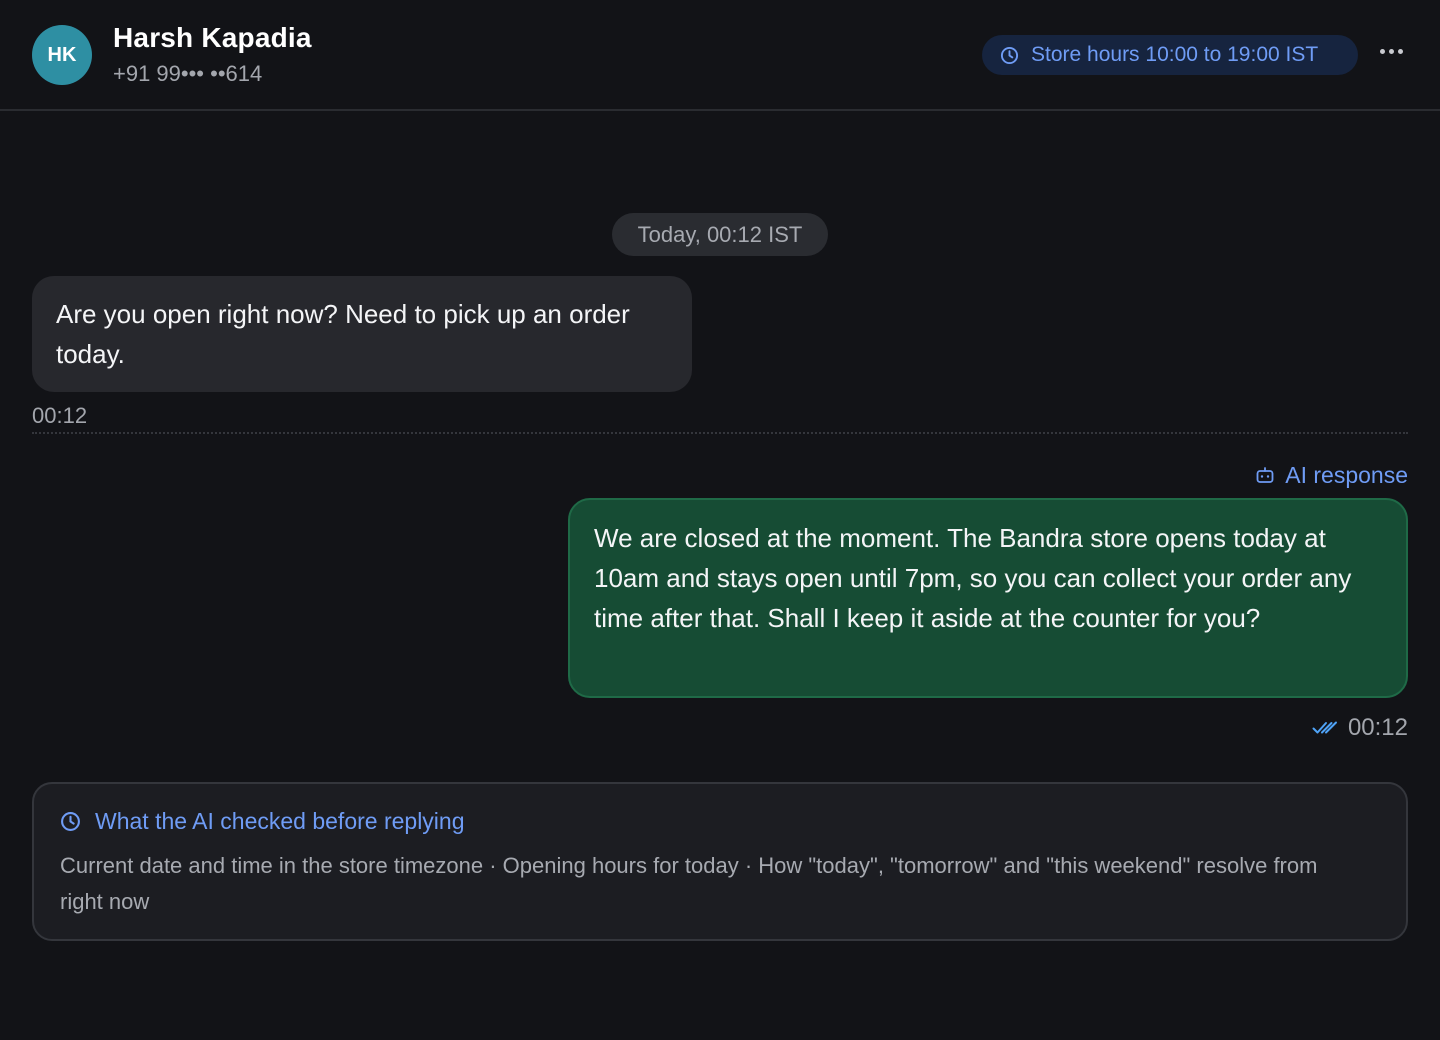 Image resolution: width=1440 pixels, height=1040 pixels. I want to click on more-options-button, so click(1391, 51).